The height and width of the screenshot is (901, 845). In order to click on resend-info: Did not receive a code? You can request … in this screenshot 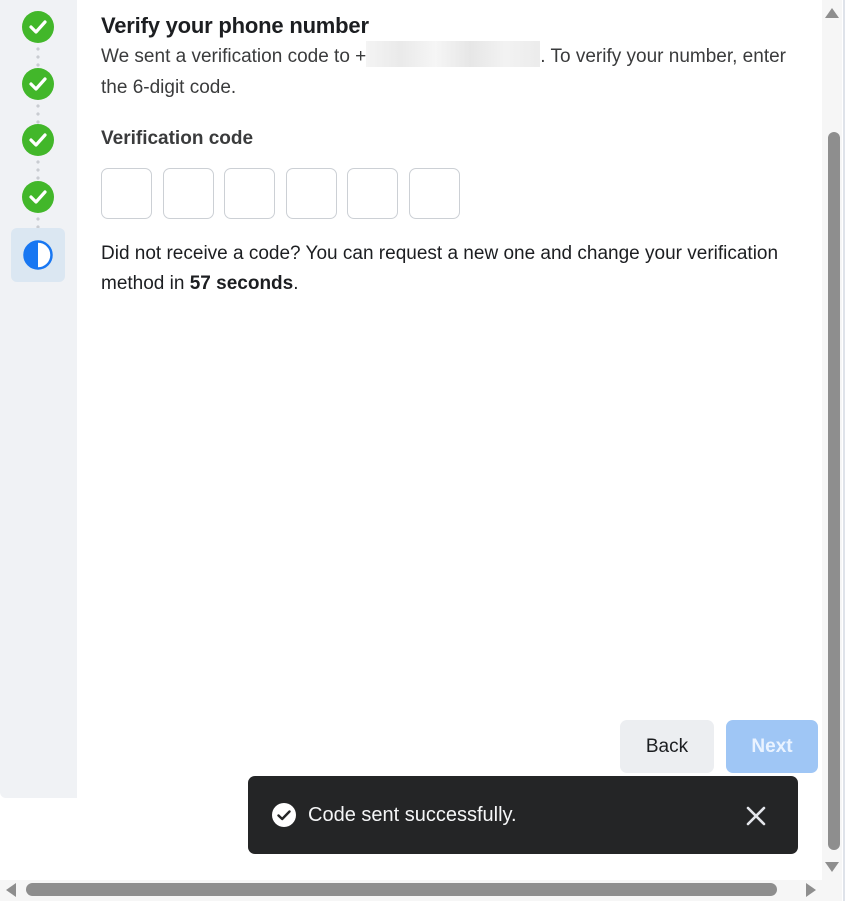, I will do `click(446, 269)`.